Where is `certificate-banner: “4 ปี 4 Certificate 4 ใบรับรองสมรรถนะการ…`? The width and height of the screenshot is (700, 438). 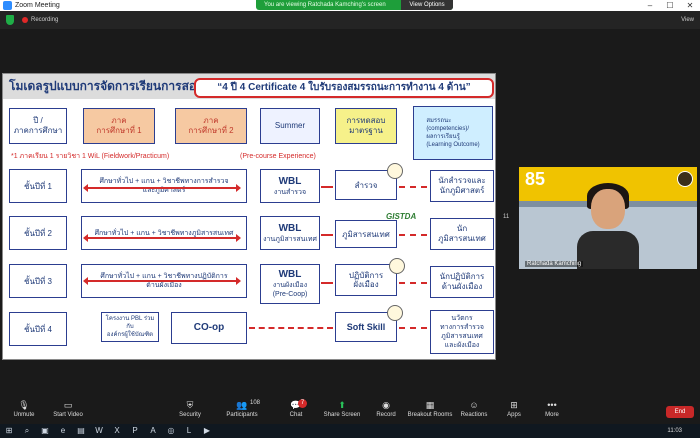
certificate-banner: “4 ปี 4 Certificate 4 ใบรับรองสมรรถนะการ… is located at coordinates (344, 88).